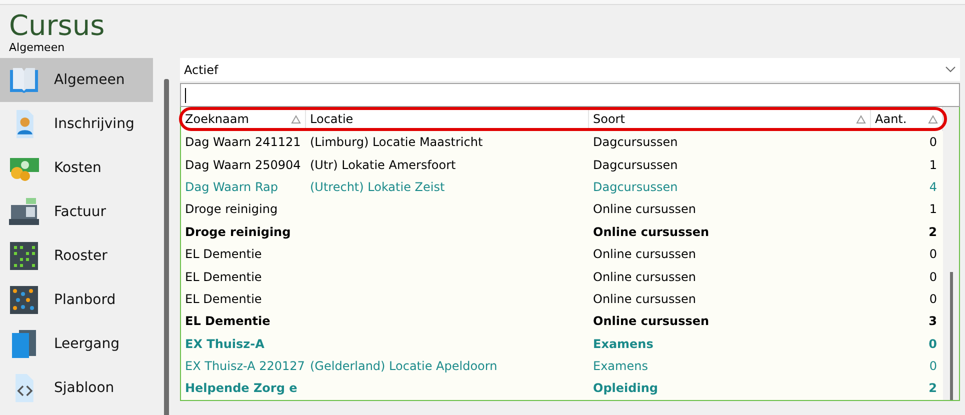 The height and width of the screenshot is (415, 965). What do you see at coordinates (447, 119) in the screenshot?
I see `column-header: Locatie` at bounding box center [447, 119].